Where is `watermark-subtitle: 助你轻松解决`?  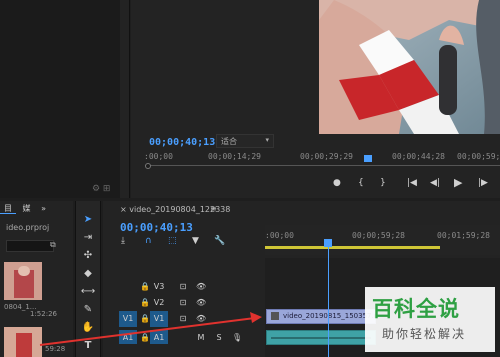
watermark-subtitle: 助你轻松解决 is located at coordinates (424, 334).